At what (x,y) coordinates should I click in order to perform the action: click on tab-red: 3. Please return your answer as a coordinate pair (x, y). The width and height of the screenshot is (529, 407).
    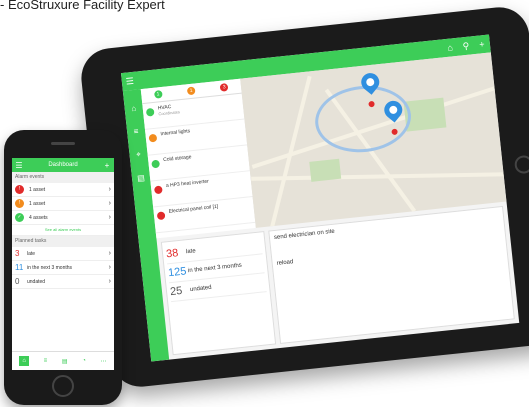
    Looking at the image, I should click on (224, 87).